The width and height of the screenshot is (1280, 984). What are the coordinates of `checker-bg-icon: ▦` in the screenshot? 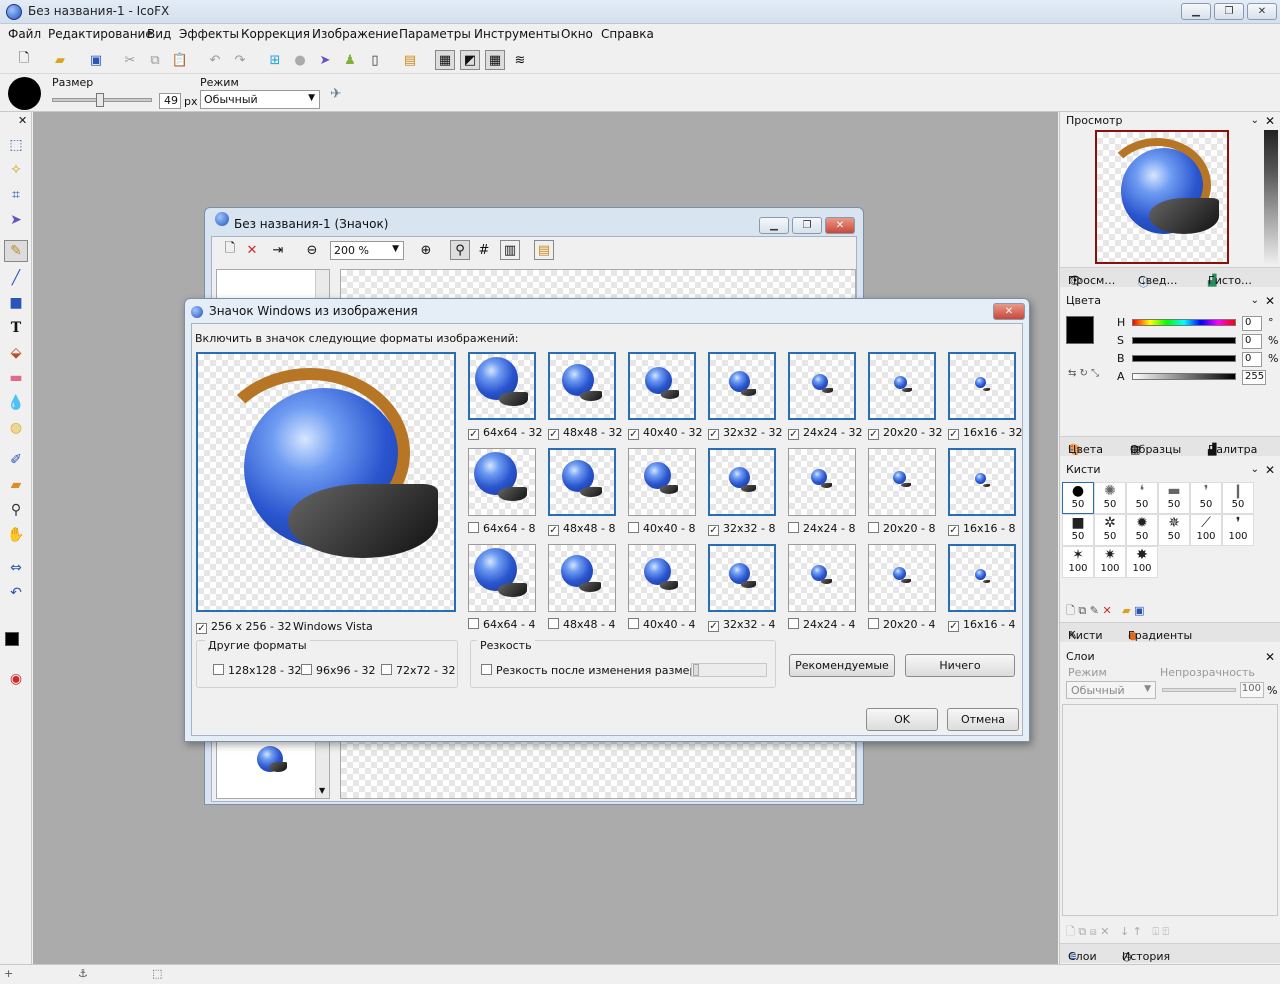 It's located at (445, 60).